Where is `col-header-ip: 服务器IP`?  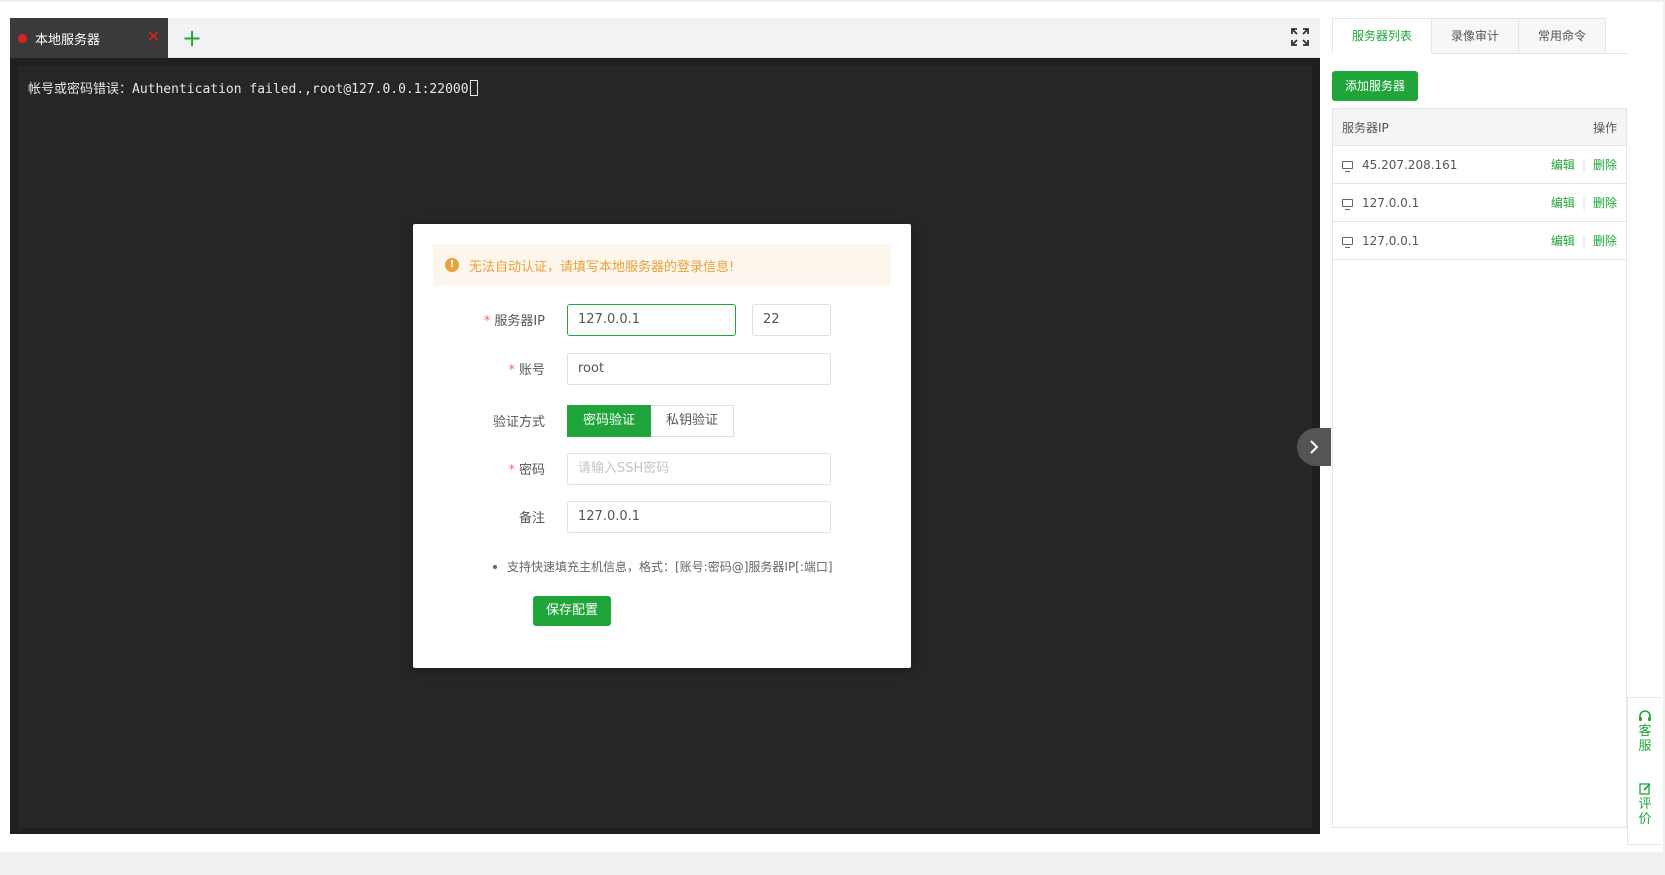
col-header-ip: 服务器IP is located at coordinates (1365, 127).